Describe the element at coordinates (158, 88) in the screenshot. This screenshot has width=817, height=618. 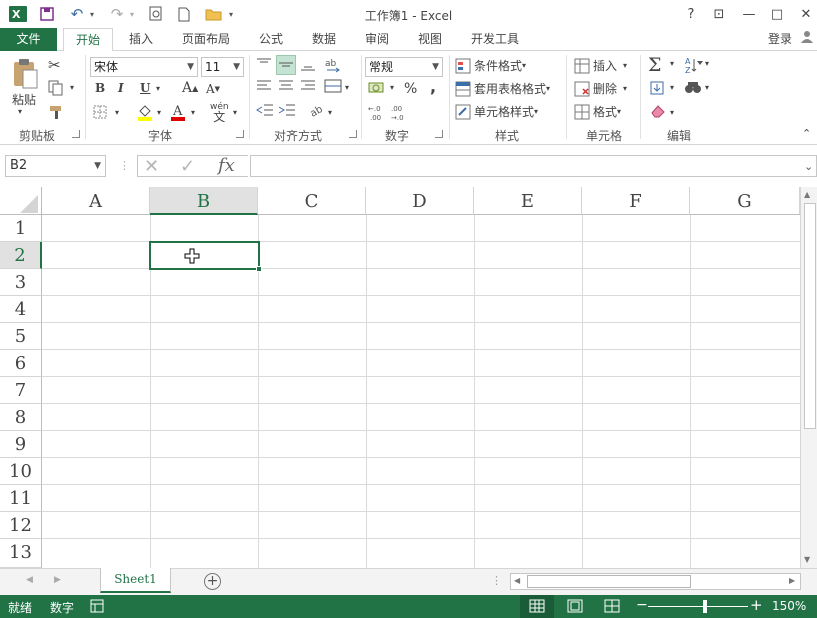
I see `underline-dropdown-icon: ▾` at that location.